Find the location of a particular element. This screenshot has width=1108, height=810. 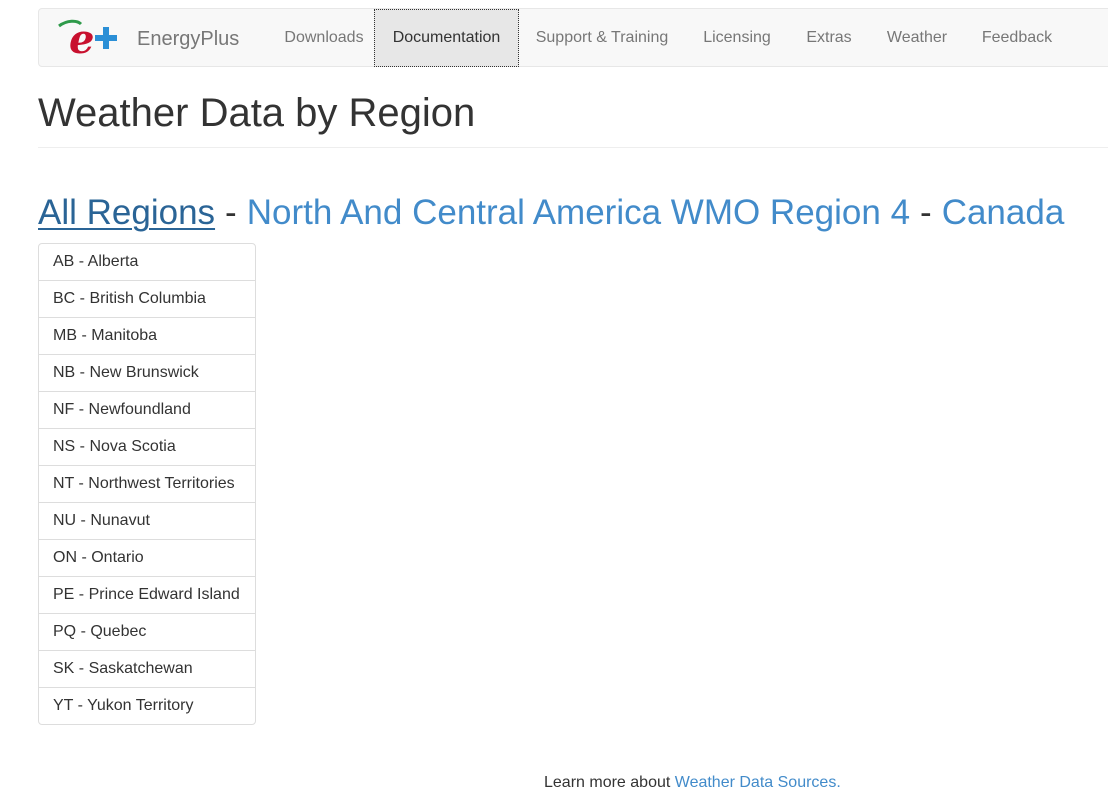

region-item-nf: NF - Newfoundland is located at coordinates (147, 410).